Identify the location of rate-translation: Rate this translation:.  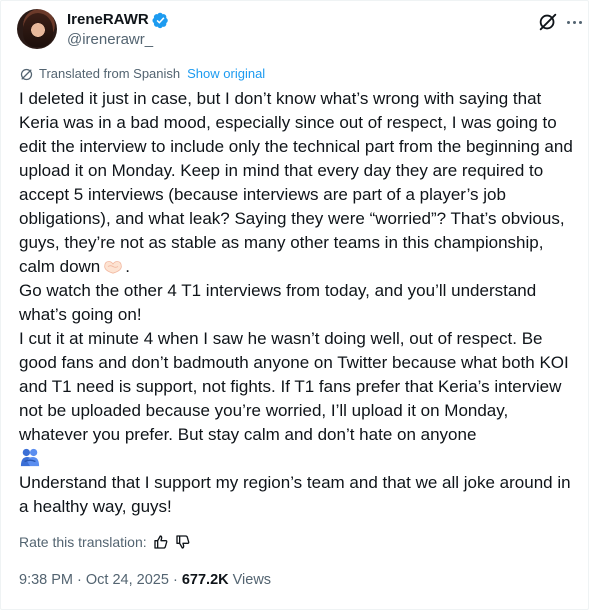
(105, 542).